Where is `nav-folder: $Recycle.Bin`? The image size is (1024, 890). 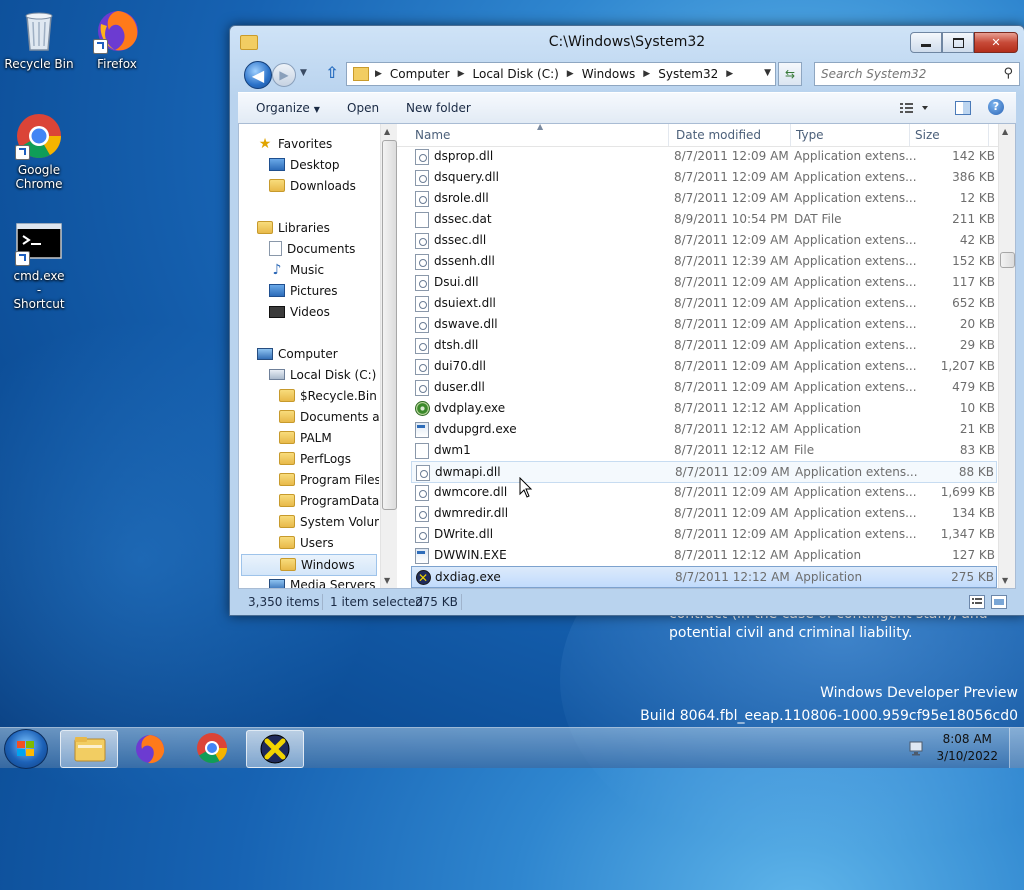
nav-folder: $Recycle.Bin is located at coordinates (328, 396).